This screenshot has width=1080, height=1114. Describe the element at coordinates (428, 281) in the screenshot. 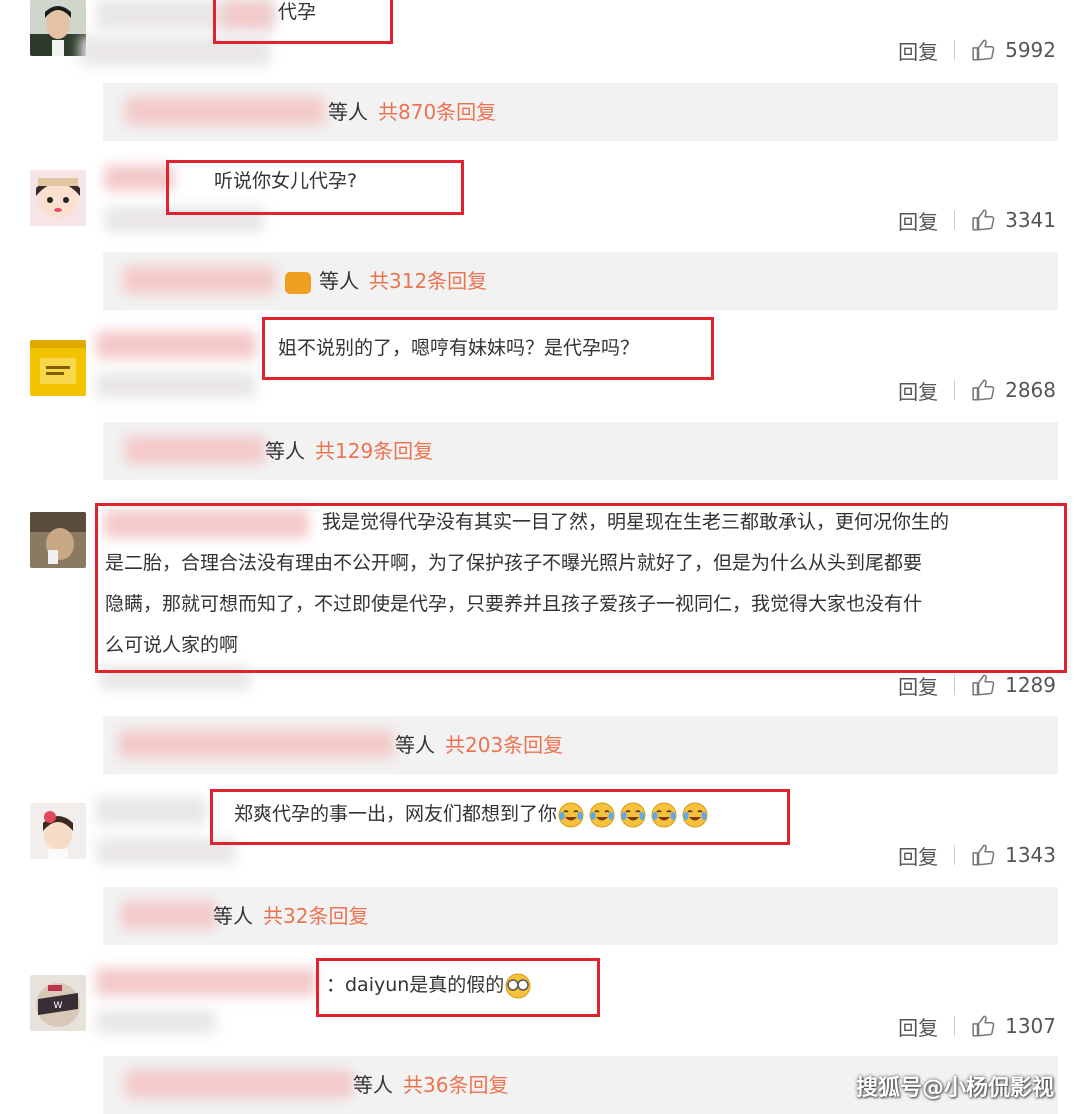

I see `reply-count: 共312条回复` at that location.